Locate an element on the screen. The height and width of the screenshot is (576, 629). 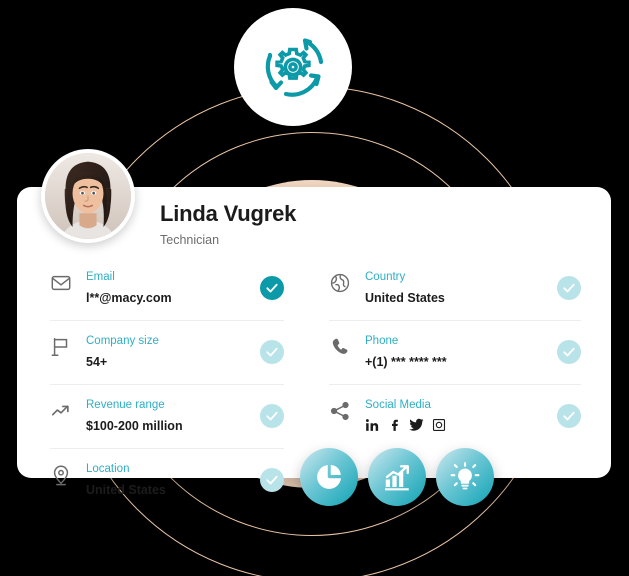
field-value: $100-200 million is located at coordinates (134, 426).